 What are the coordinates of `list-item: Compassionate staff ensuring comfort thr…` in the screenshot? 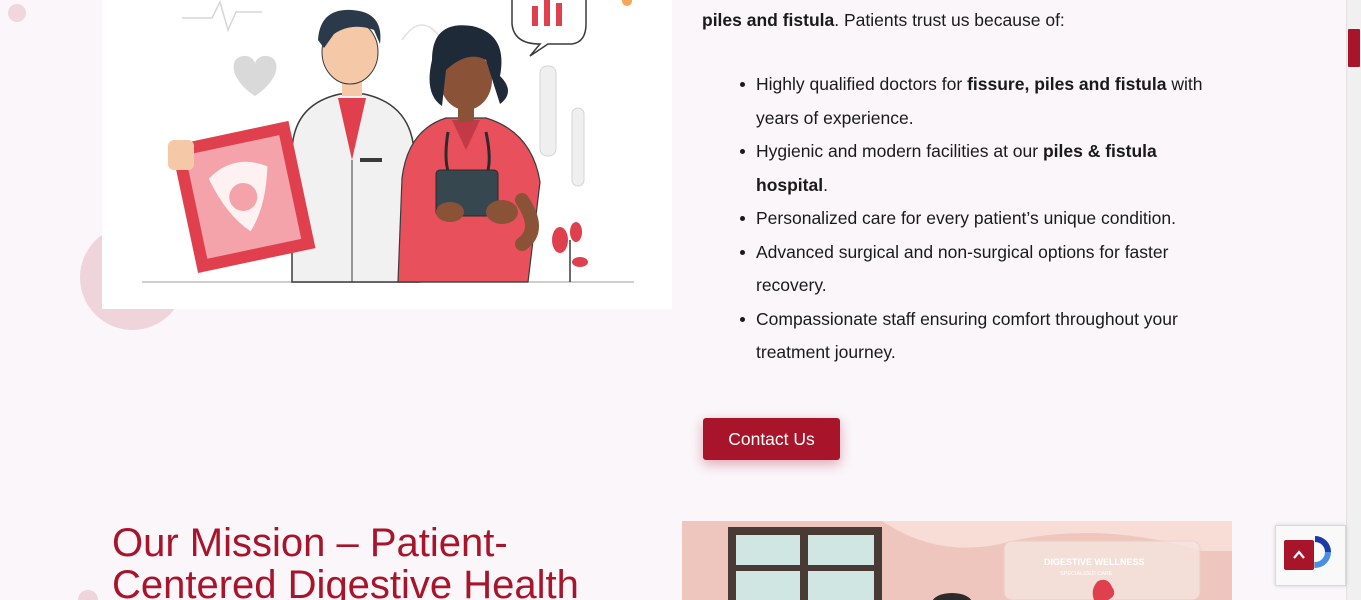 It's located at (973, 336).